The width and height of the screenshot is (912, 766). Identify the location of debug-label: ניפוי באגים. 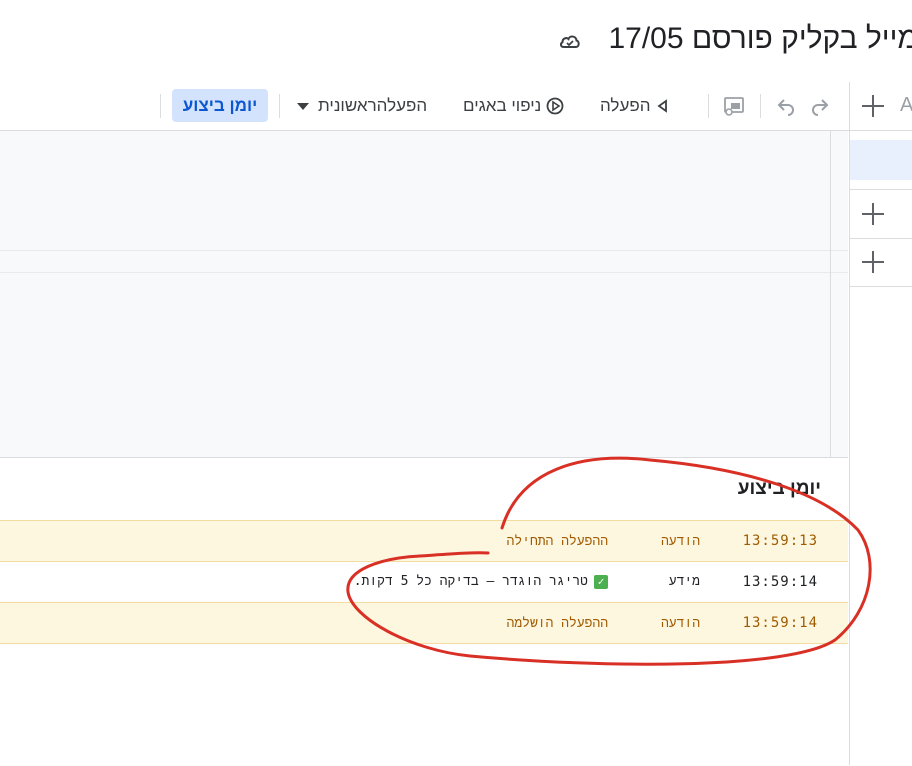
(502, 105).